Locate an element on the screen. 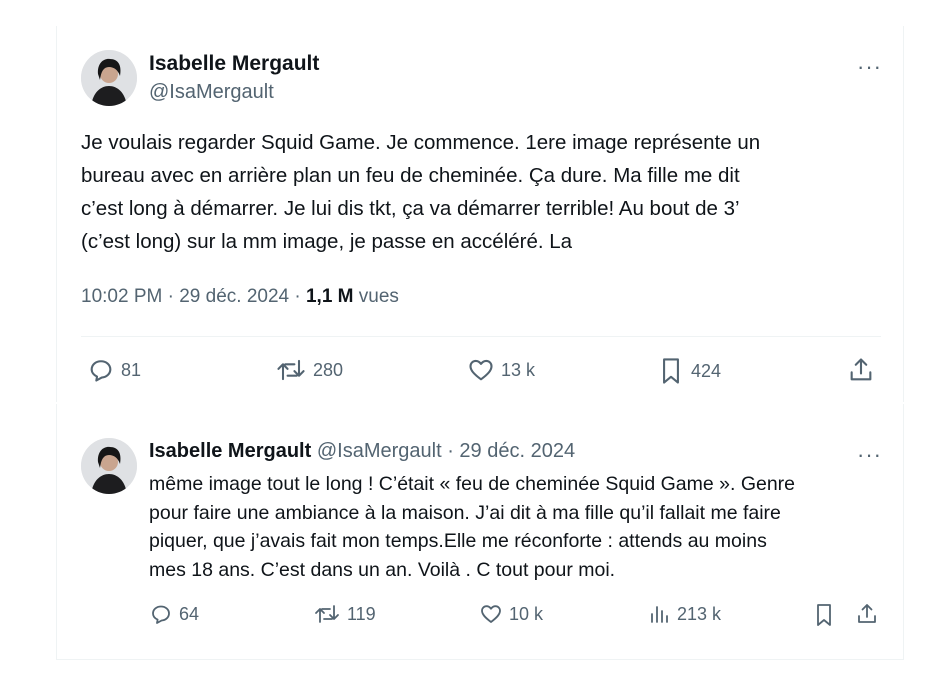  bookmark-button: 424 is located at coordinates (689, 371).